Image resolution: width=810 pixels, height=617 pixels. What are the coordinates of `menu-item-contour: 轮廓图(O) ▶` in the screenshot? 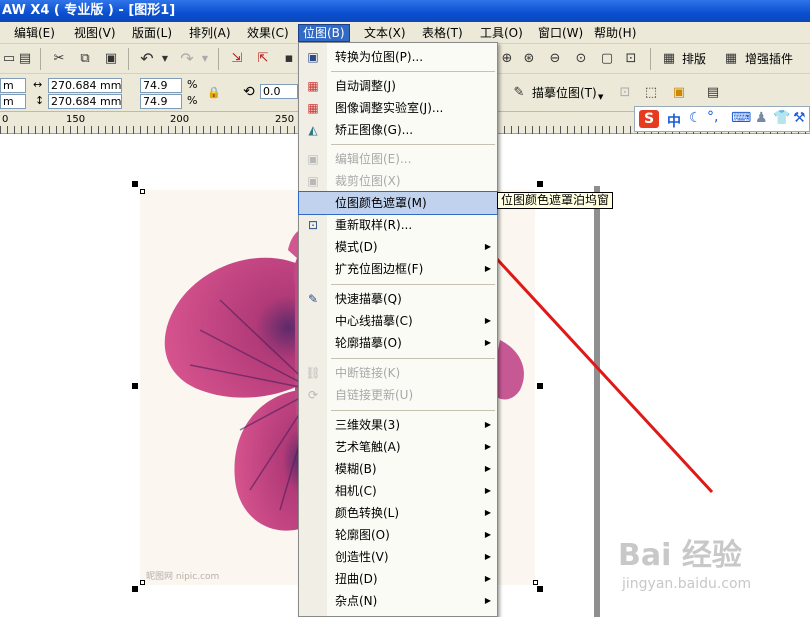 It's located at (398, 535).